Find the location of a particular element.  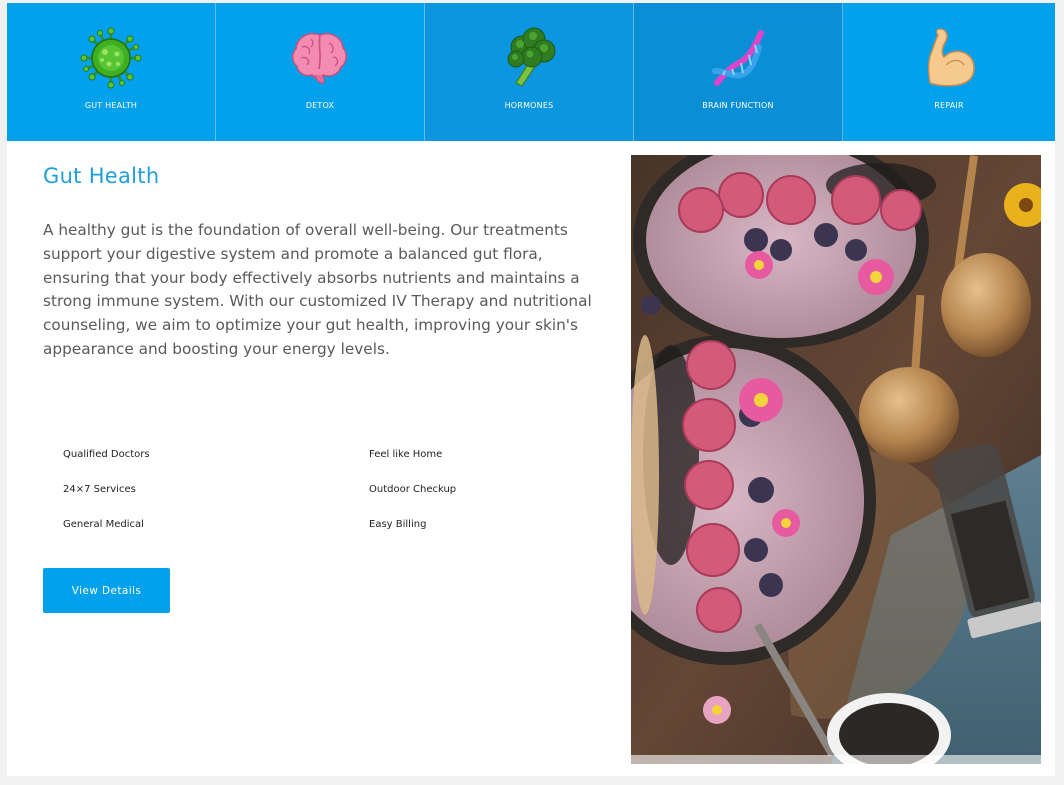

virus-icon is located at coordinates (111, 58).